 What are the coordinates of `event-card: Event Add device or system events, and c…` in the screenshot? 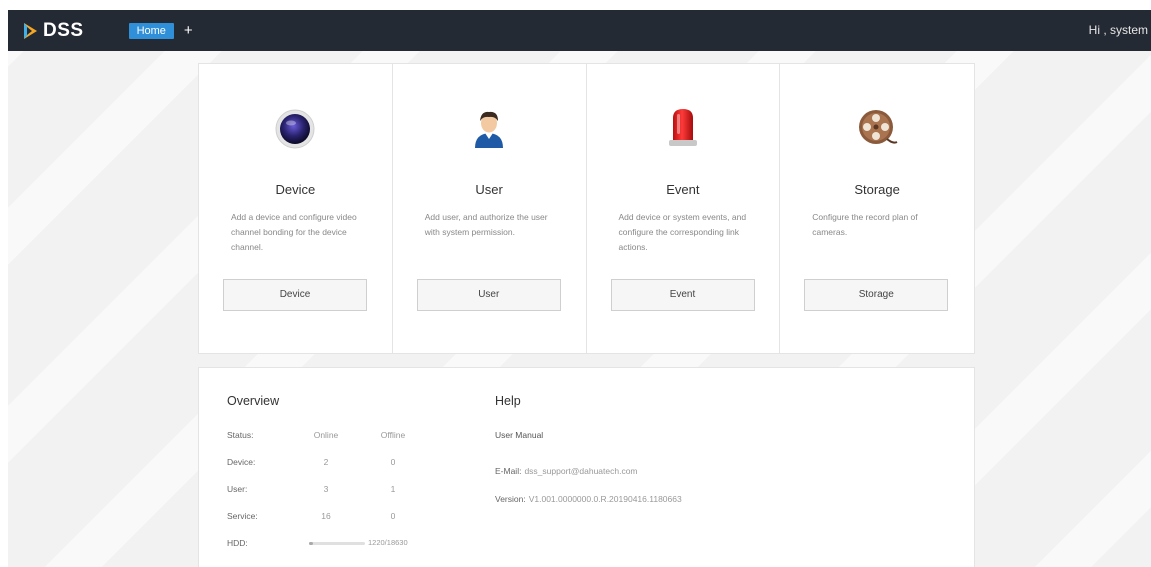 It's located at (684, 208).